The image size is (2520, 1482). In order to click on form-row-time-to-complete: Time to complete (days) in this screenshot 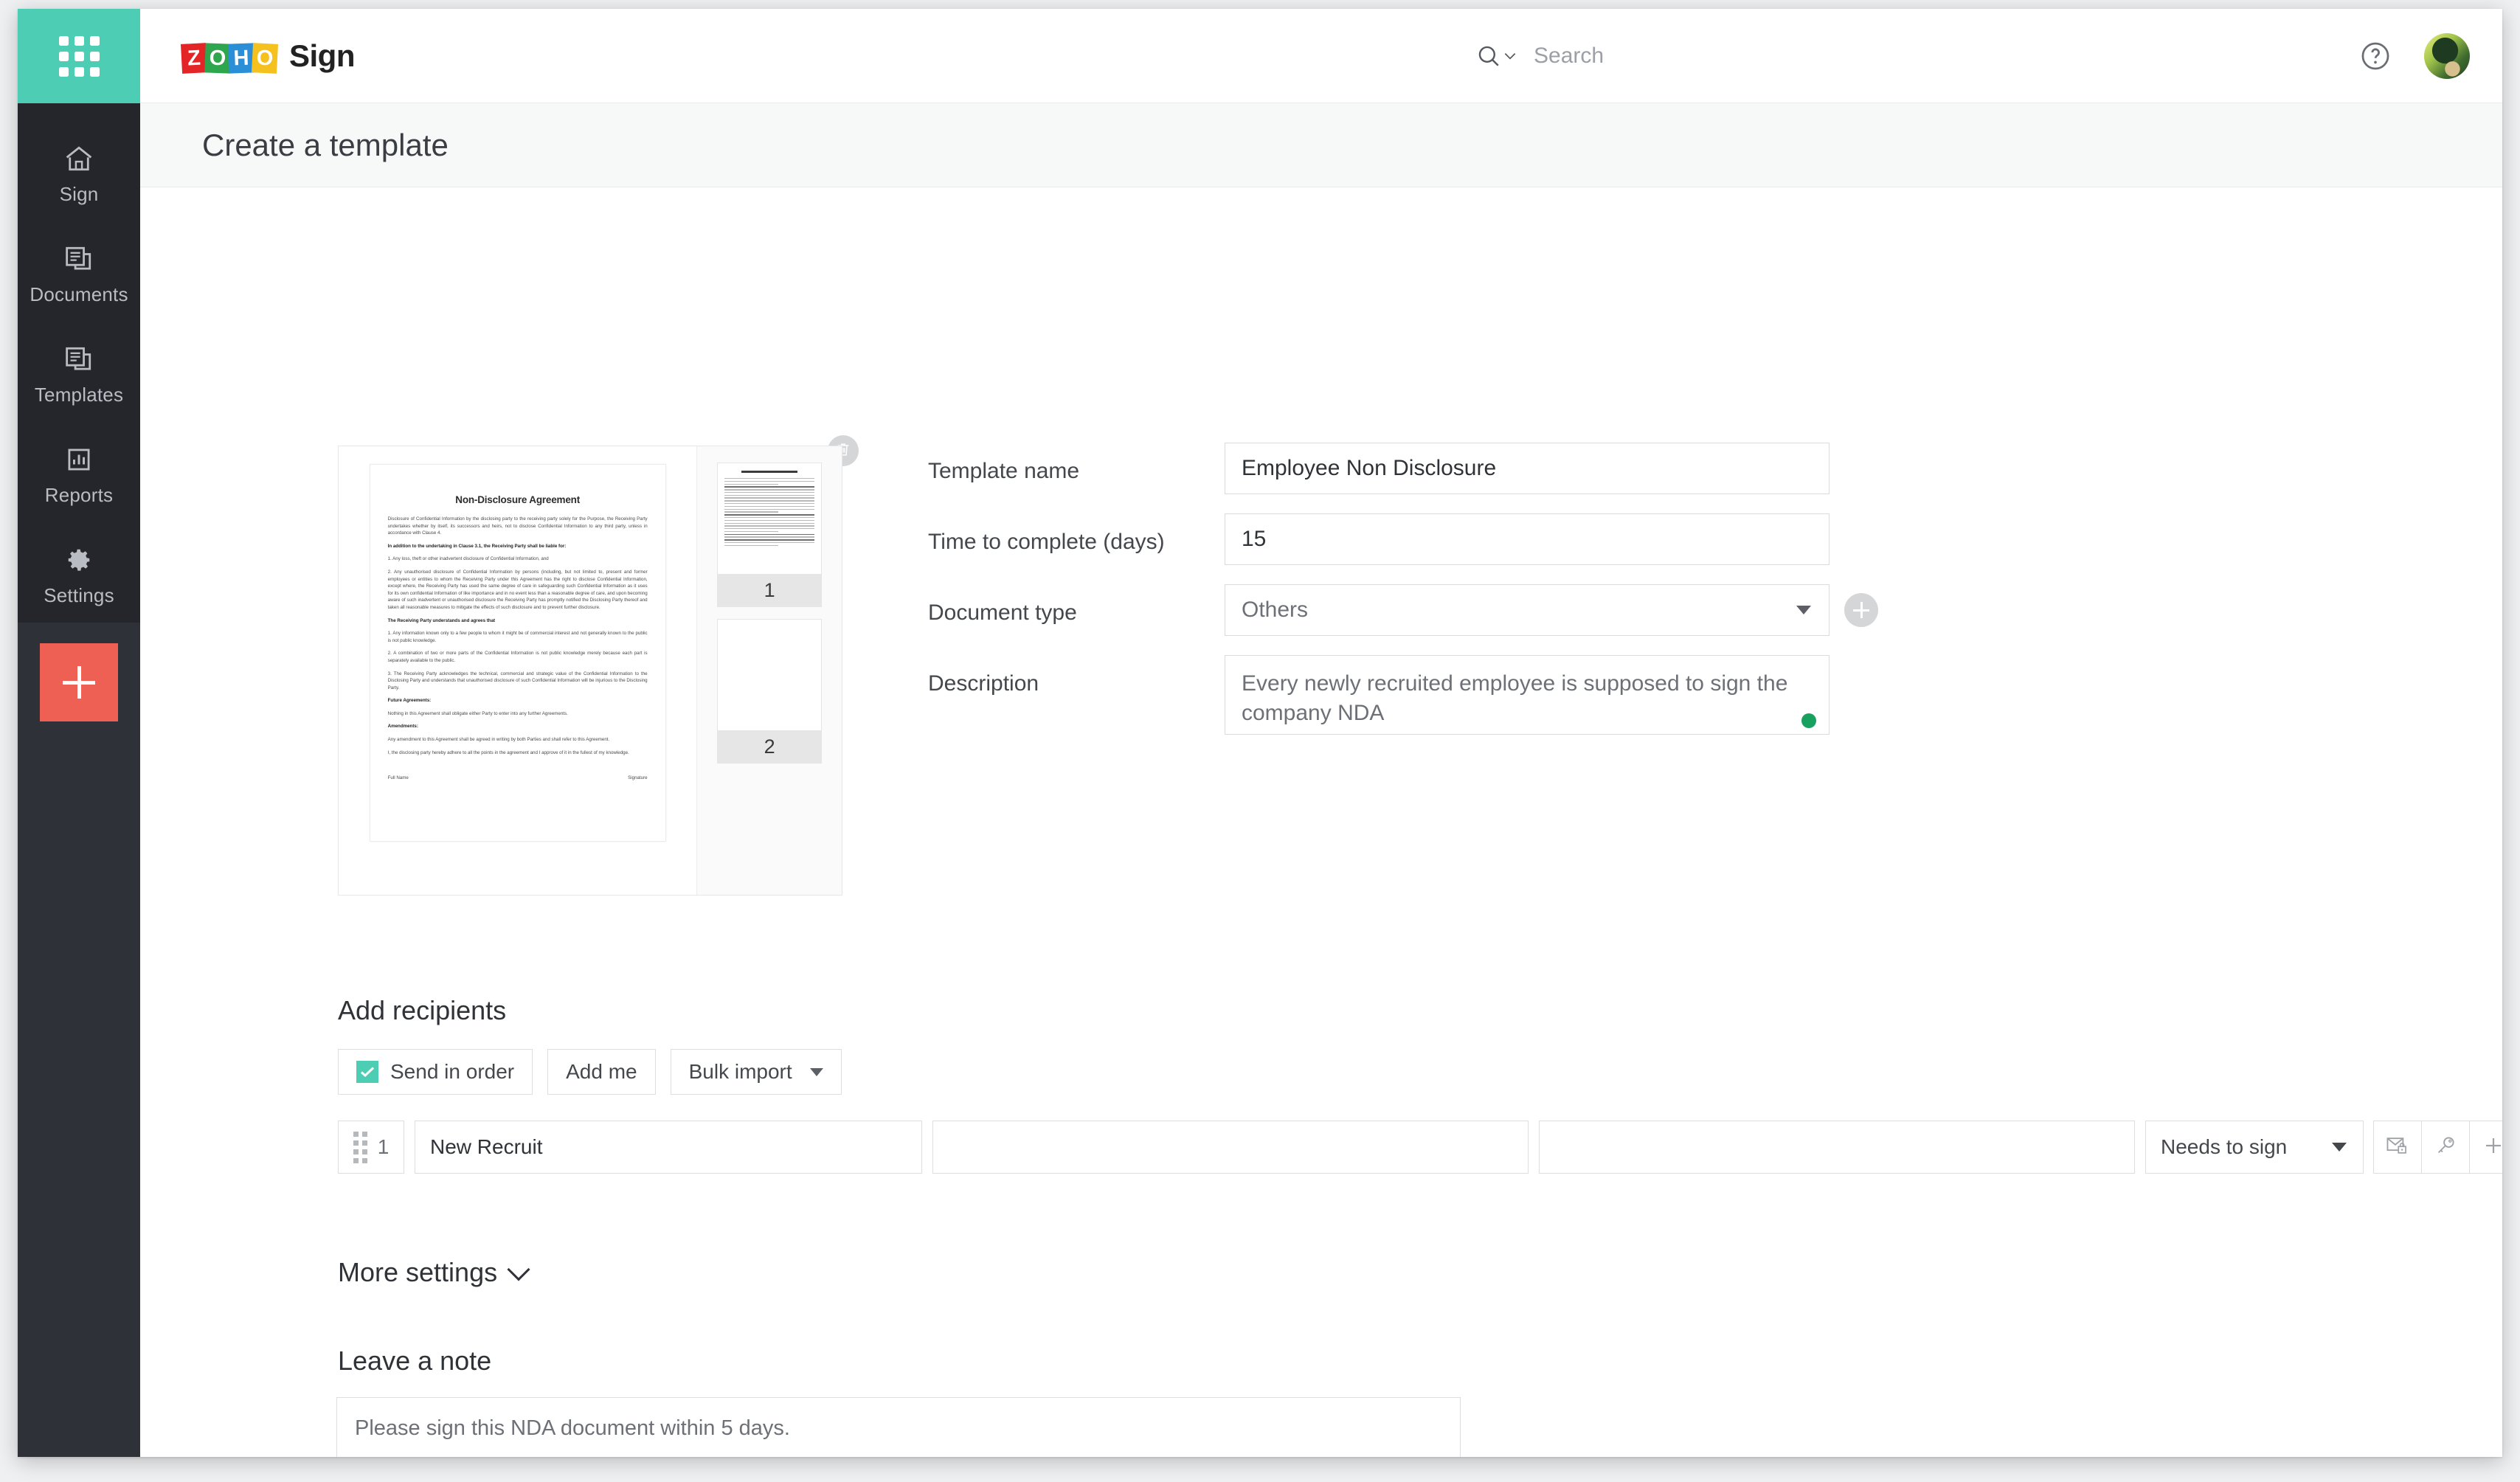, I will do `click(1403, 539)`.